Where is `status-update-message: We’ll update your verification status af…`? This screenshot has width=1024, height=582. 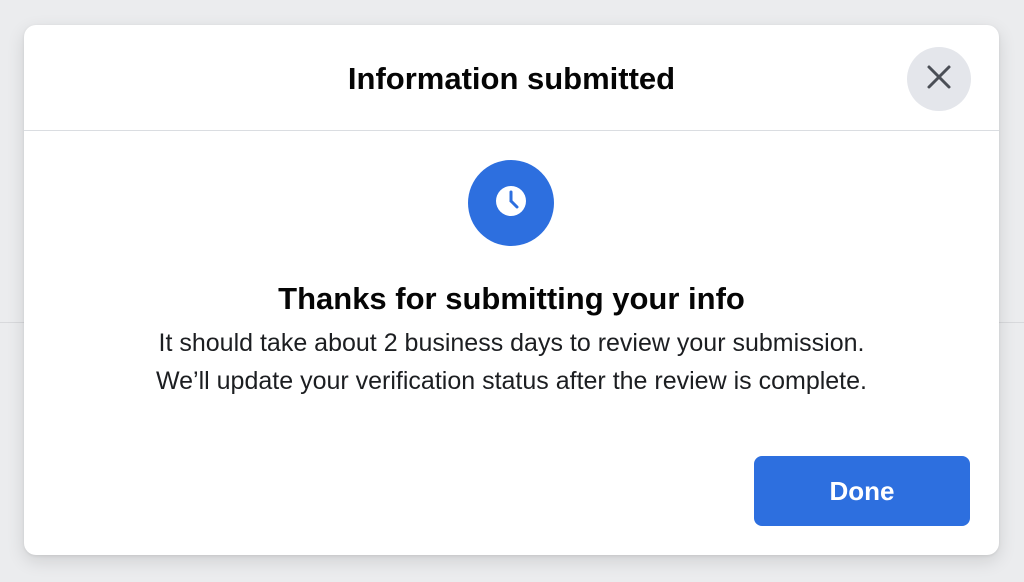
status-update-message: We’ll update your verification status af… is located at coordinates (511, 381).